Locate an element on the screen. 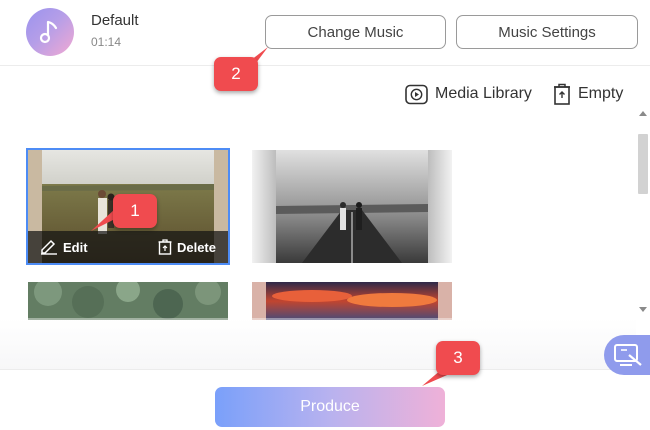 Image resolution: width=650 pixels, height=430 pixels. scroll-down-arrow-icon is located at coordinates (643, 309).